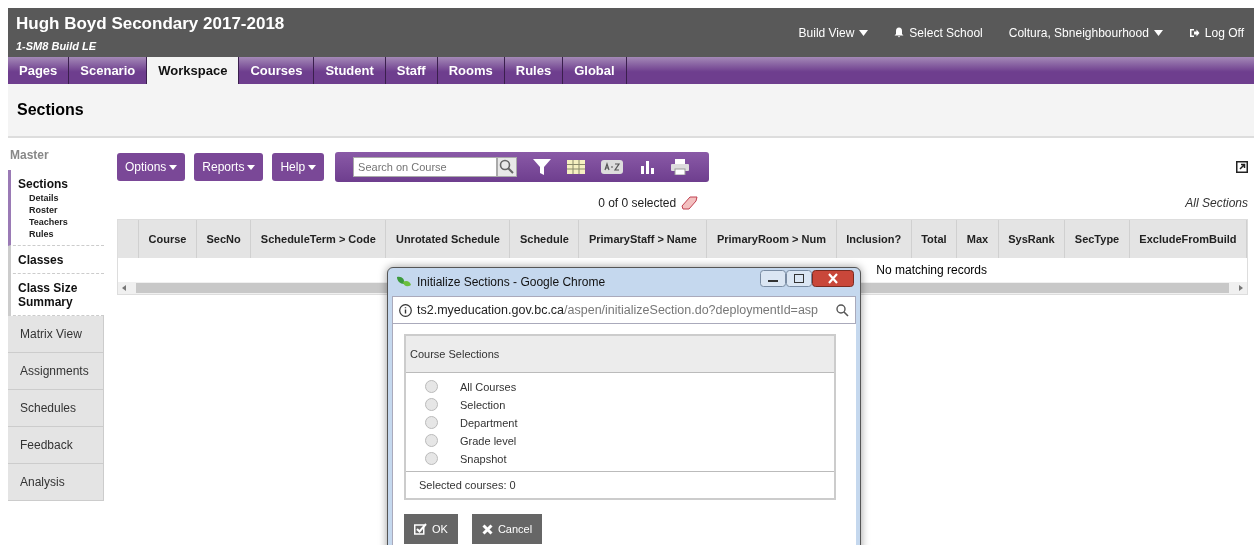 The height and width of the screenshot is (545, 1254). Describe the element at coordinates (511, 282) in the screenshot. I see `popup-title: Initialize Sections - Google Chrome` at that location.